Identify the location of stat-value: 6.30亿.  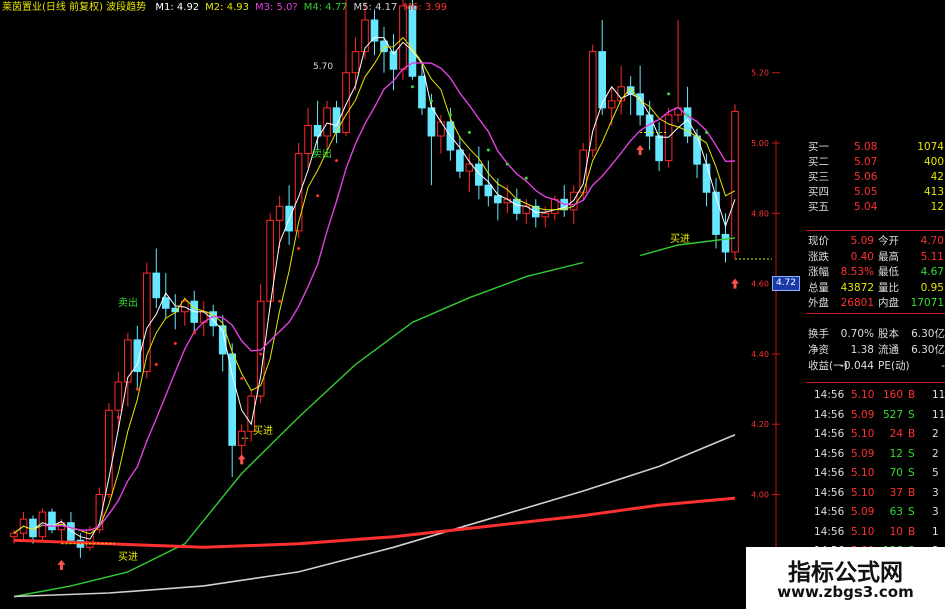
(928, 334).